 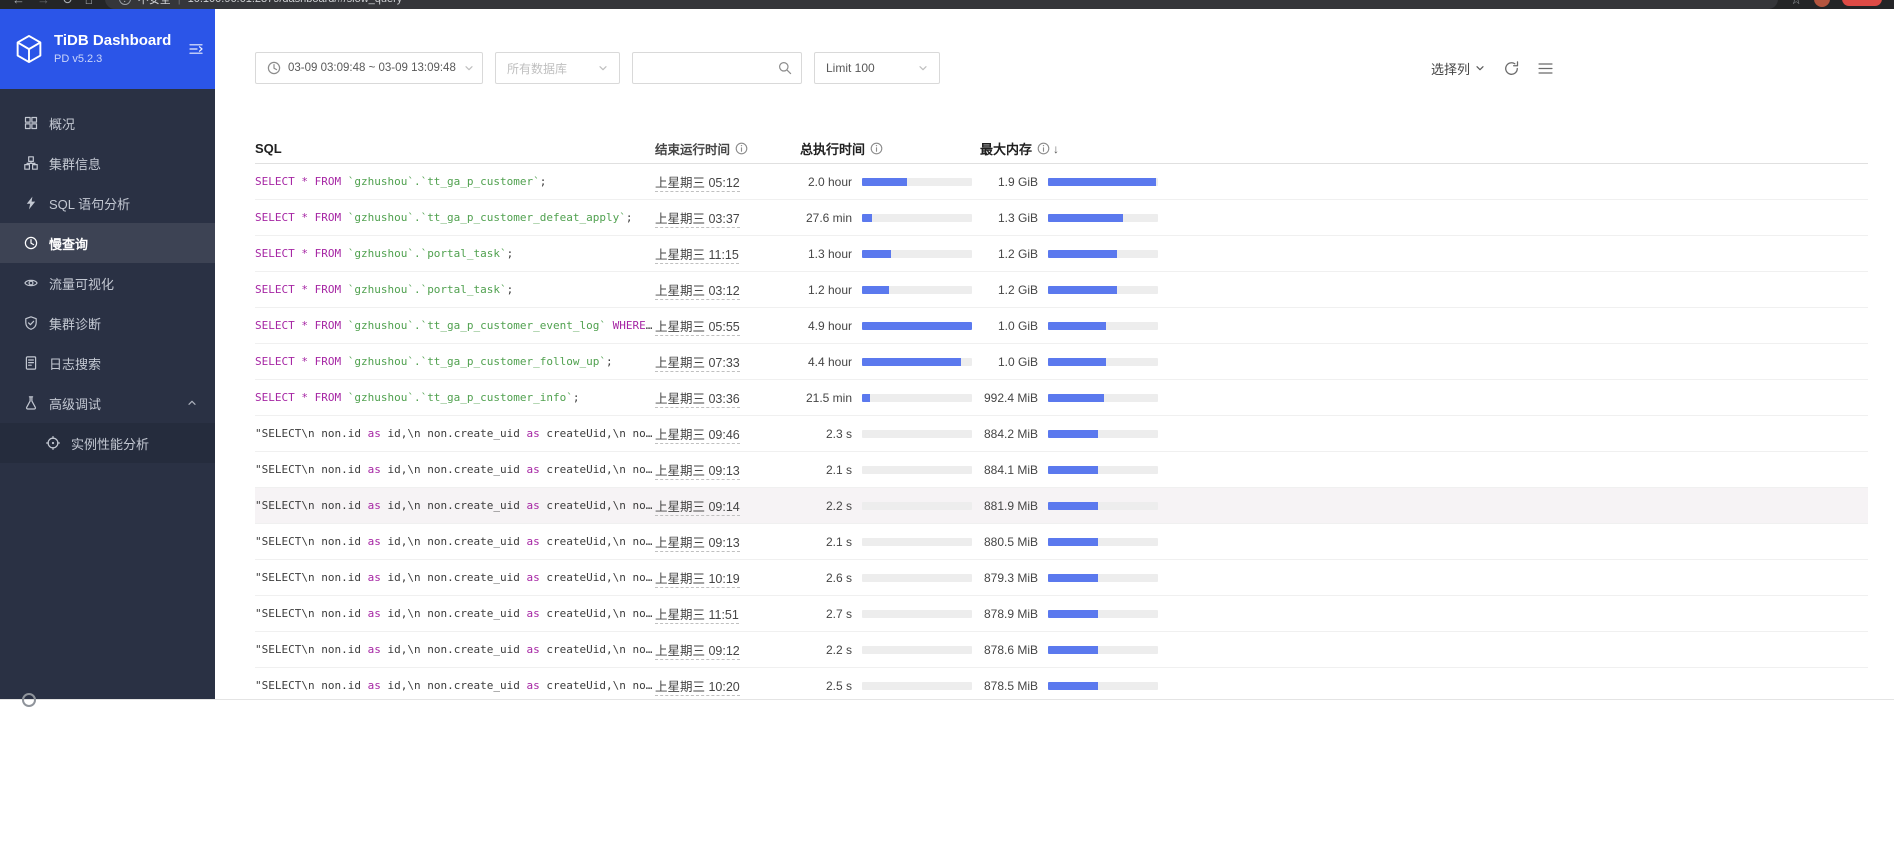 I want to click on time-range-value: 03-09 03:09:48 ~ 03-09 13:09:48, so click(x=372, y=68).